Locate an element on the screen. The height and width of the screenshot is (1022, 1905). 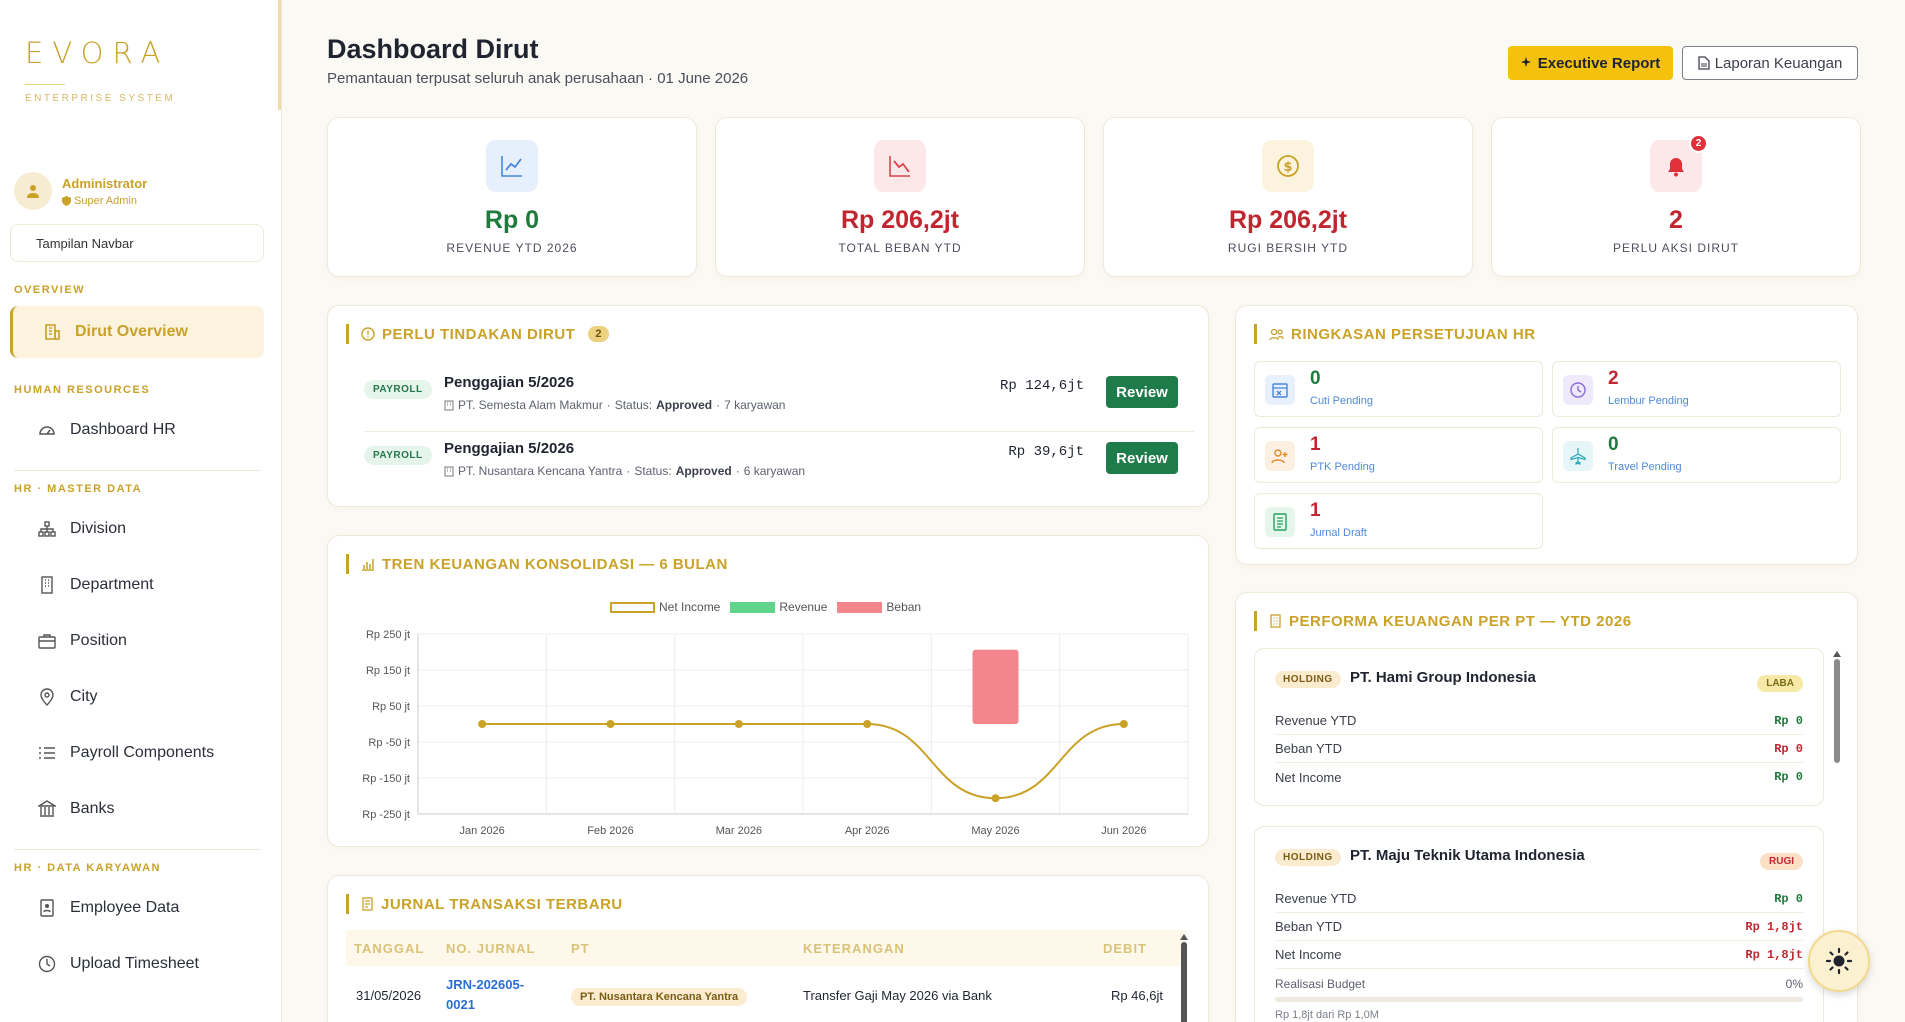
bar-beban is located at coordinates (995, 686).